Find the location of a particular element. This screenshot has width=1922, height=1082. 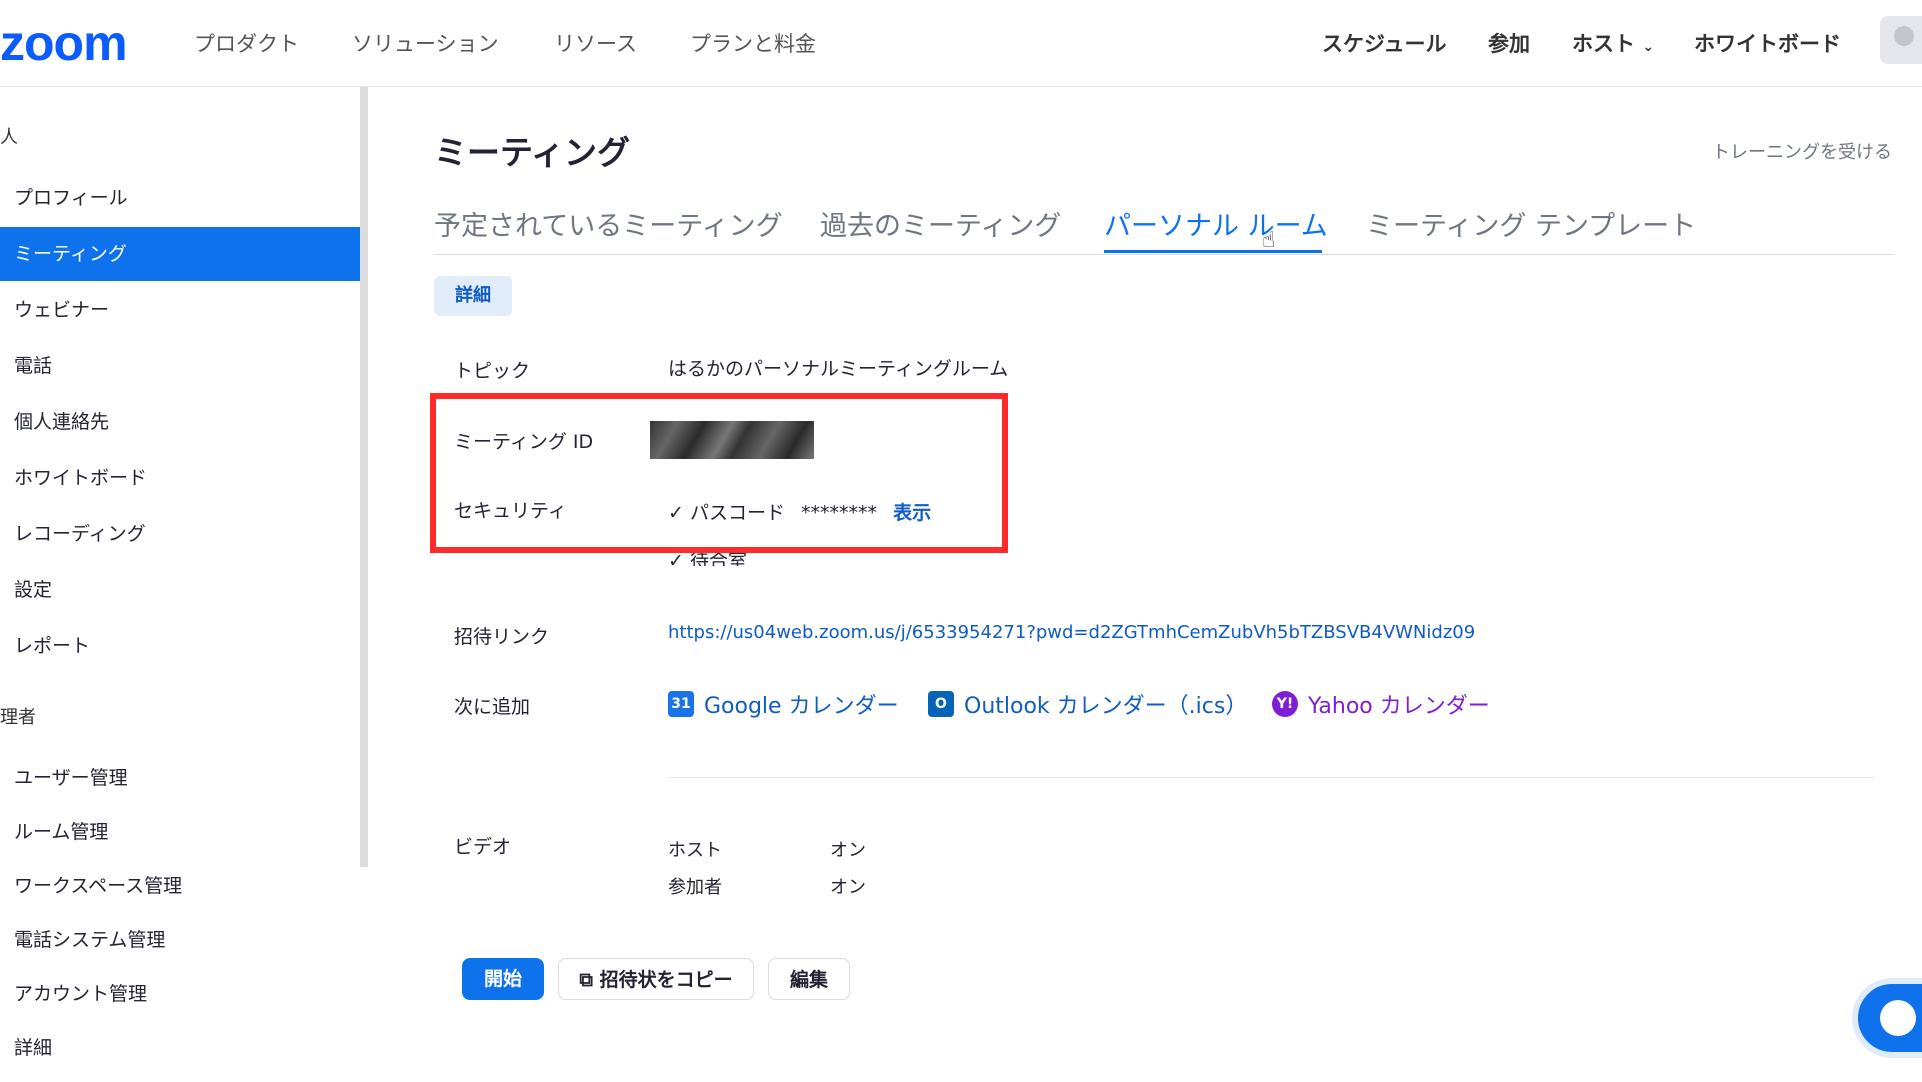

sidebar-section-admin: 理者 is located at coordinates (18, 717).